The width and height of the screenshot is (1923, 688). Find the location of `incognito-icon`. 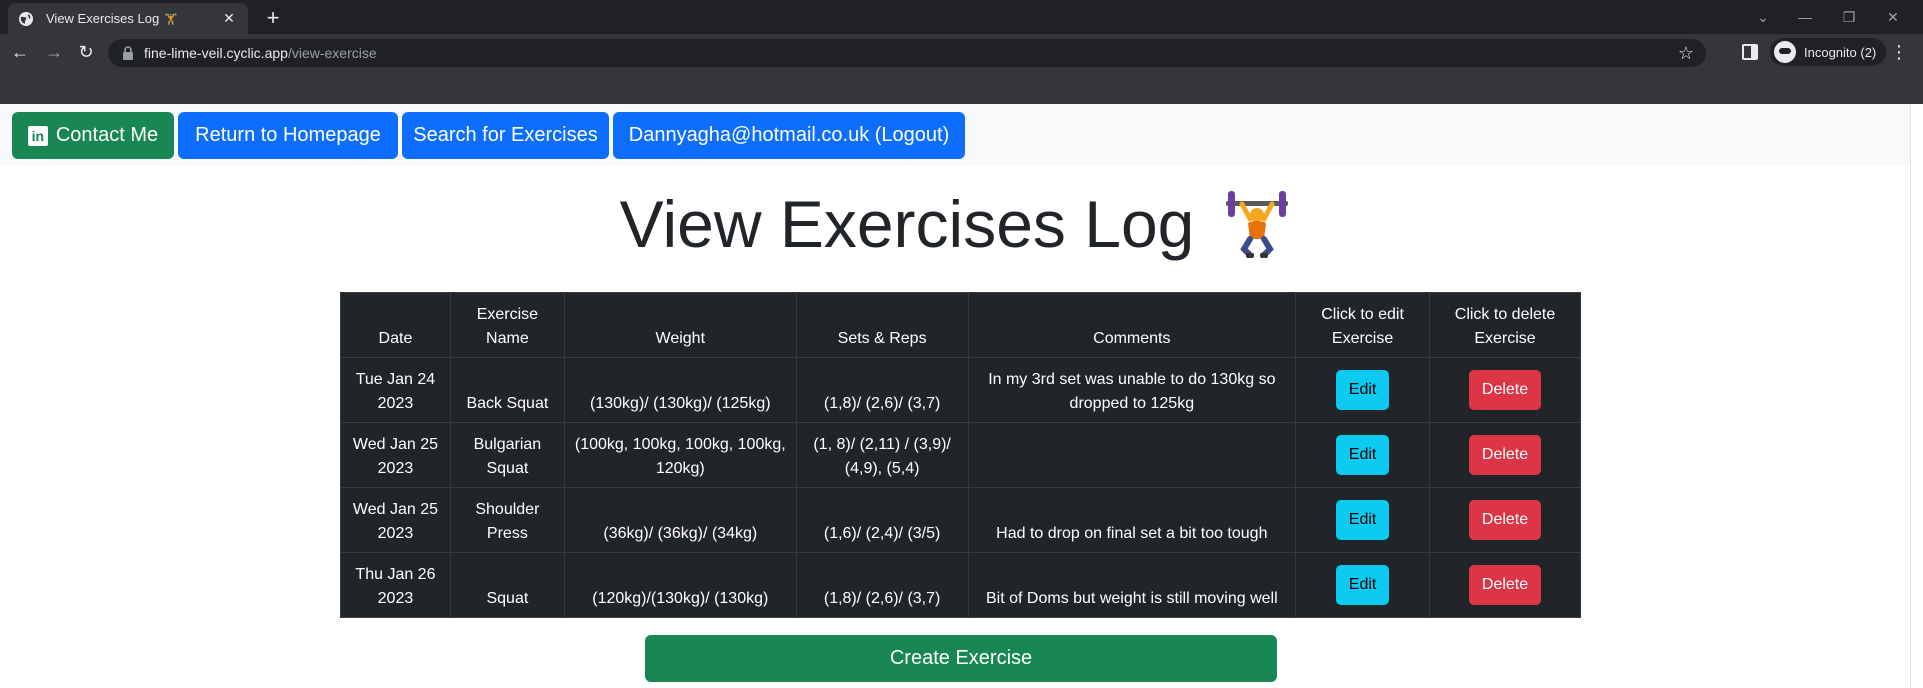

incognito-icon is located at coordinates (1785, 52).